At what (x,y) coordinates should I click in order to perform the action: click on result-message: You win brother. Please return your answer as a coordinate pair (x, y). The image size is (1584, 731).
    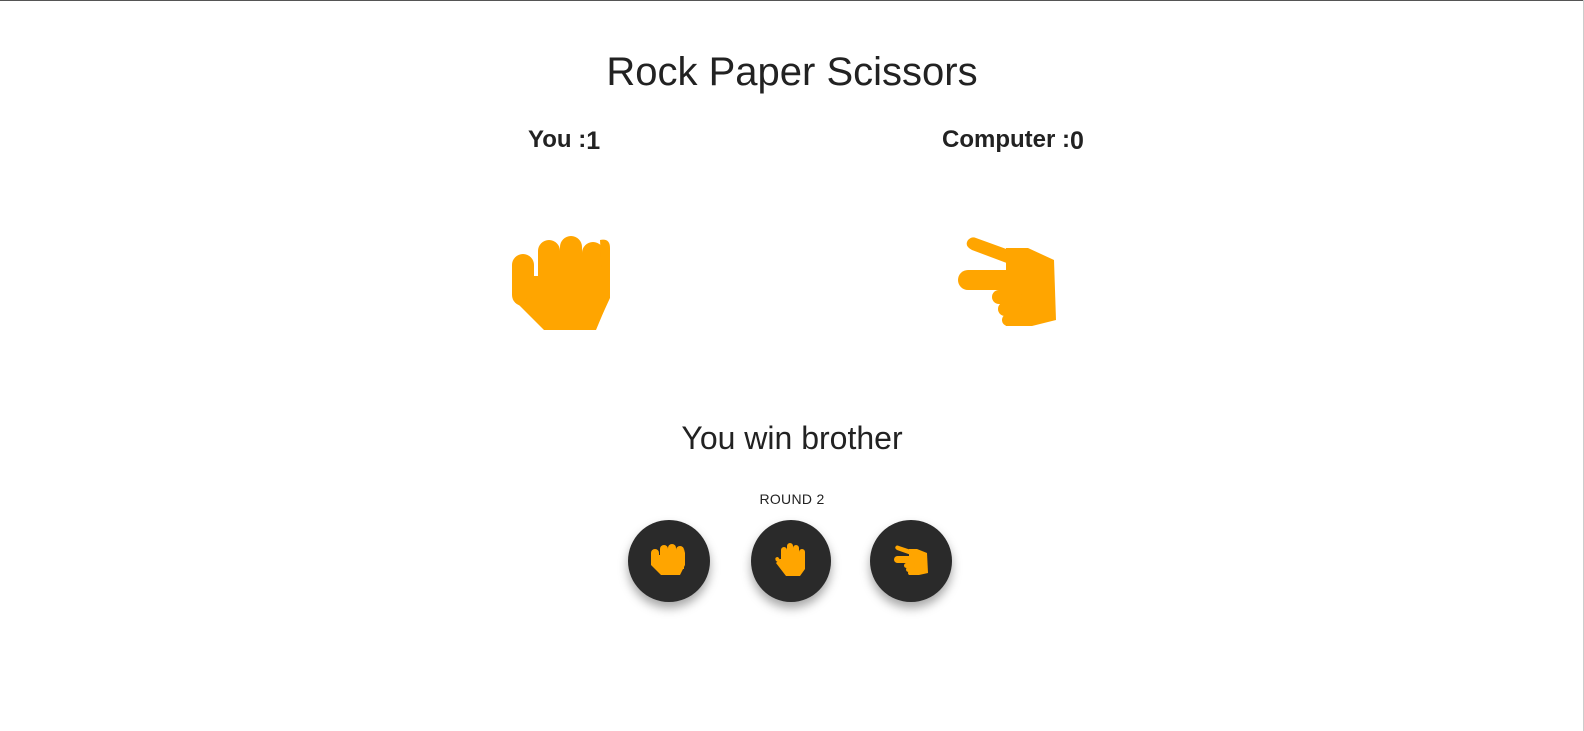
    Looking at the image, I should click on (792, 438).